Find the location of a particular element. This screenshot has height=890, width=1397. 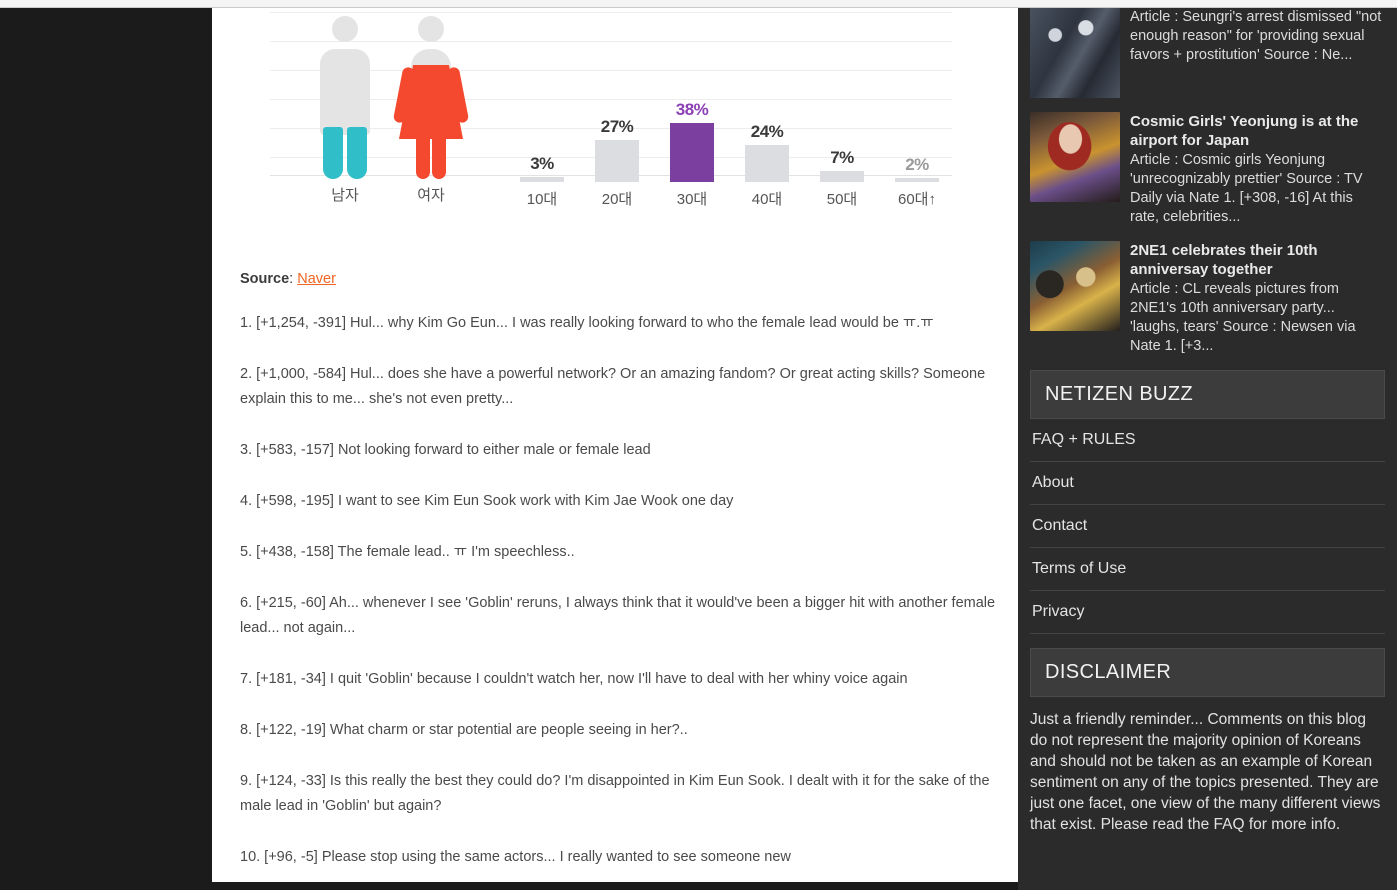

male-body-icon is located at coordinates (345, 114).